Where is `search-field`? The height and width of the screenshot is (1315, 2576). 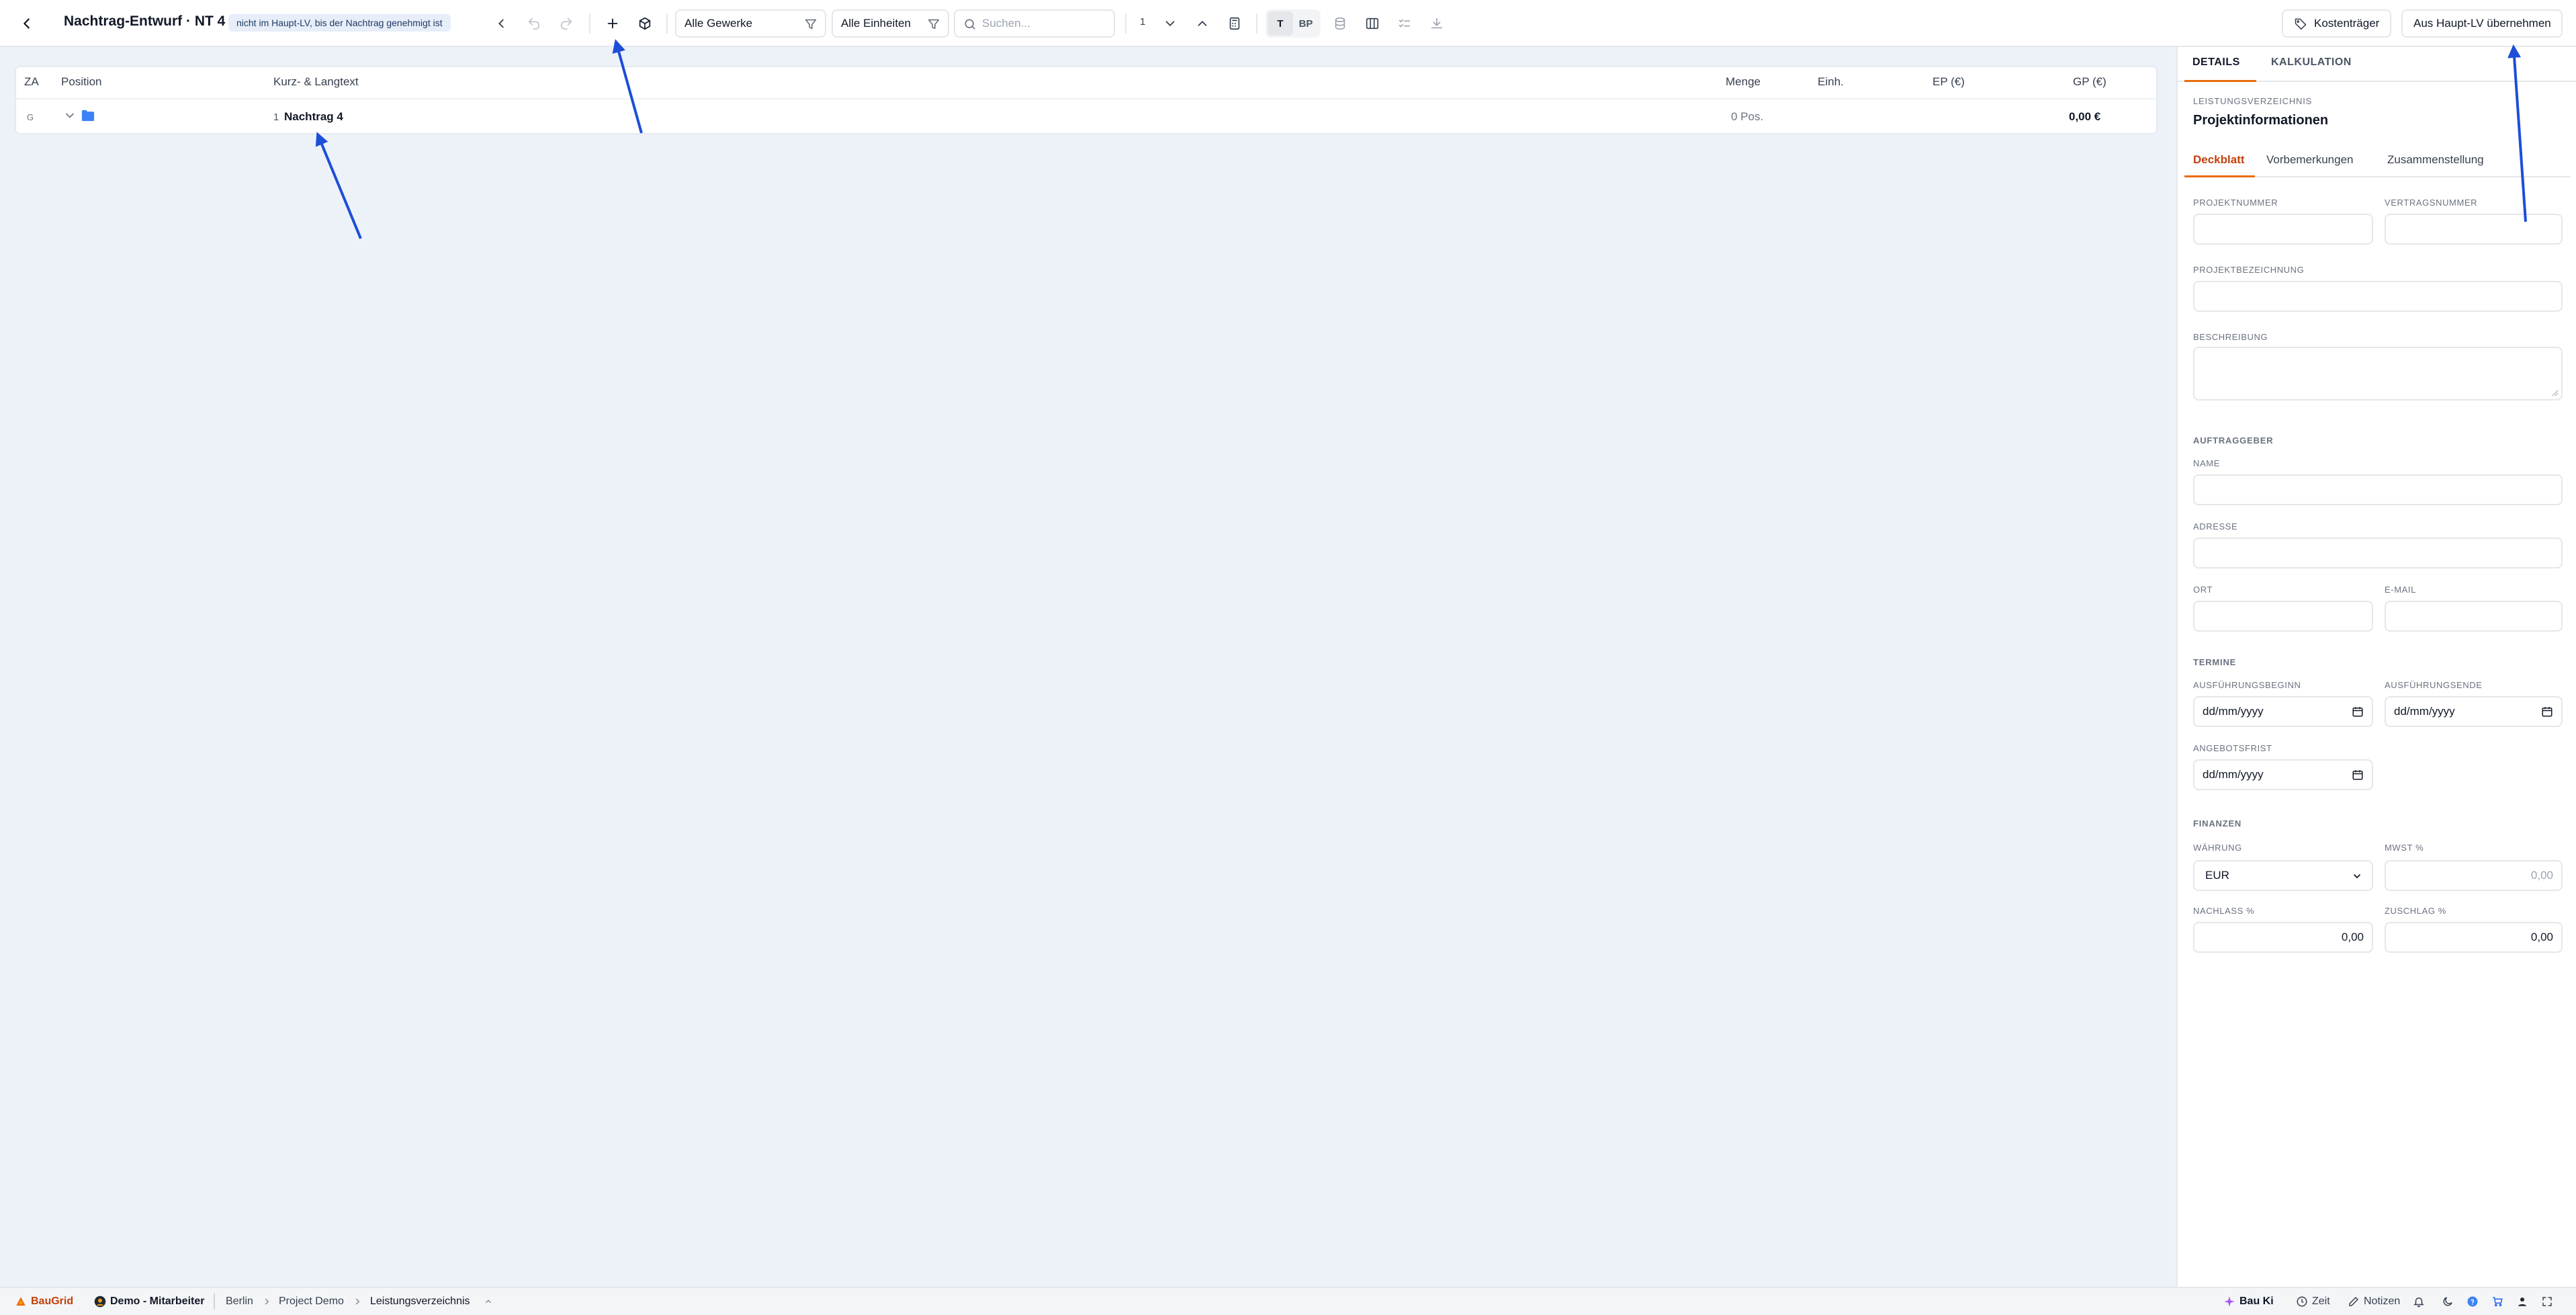 search-field is located at coordinates (1034, 23).